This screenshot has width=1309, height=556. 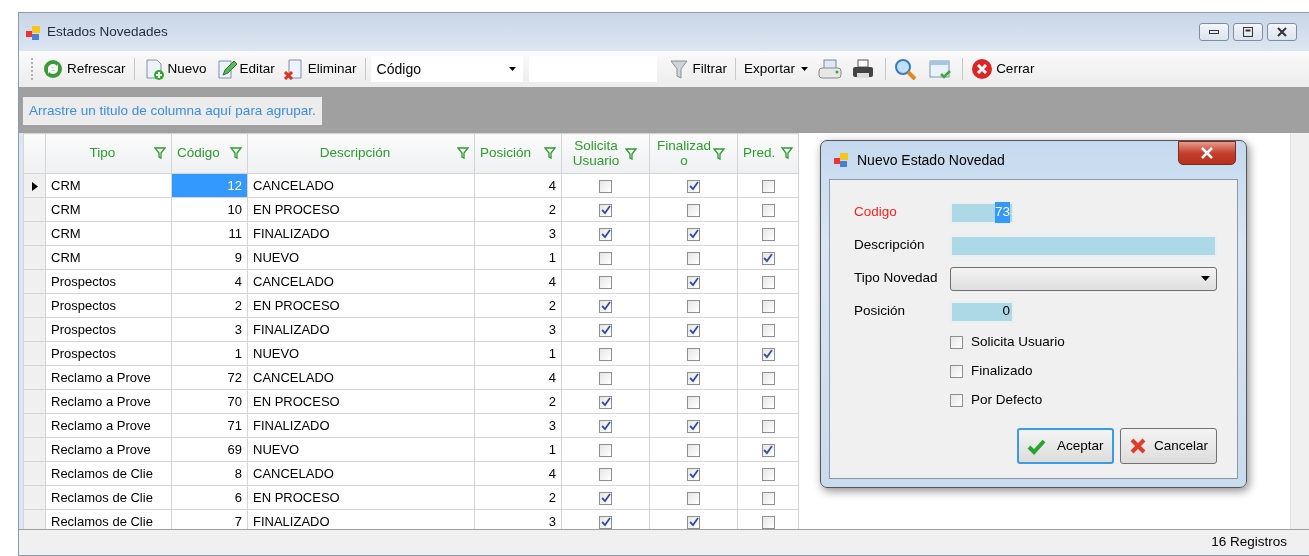 I want to click on dropdown, so click(x=1083, y=278).